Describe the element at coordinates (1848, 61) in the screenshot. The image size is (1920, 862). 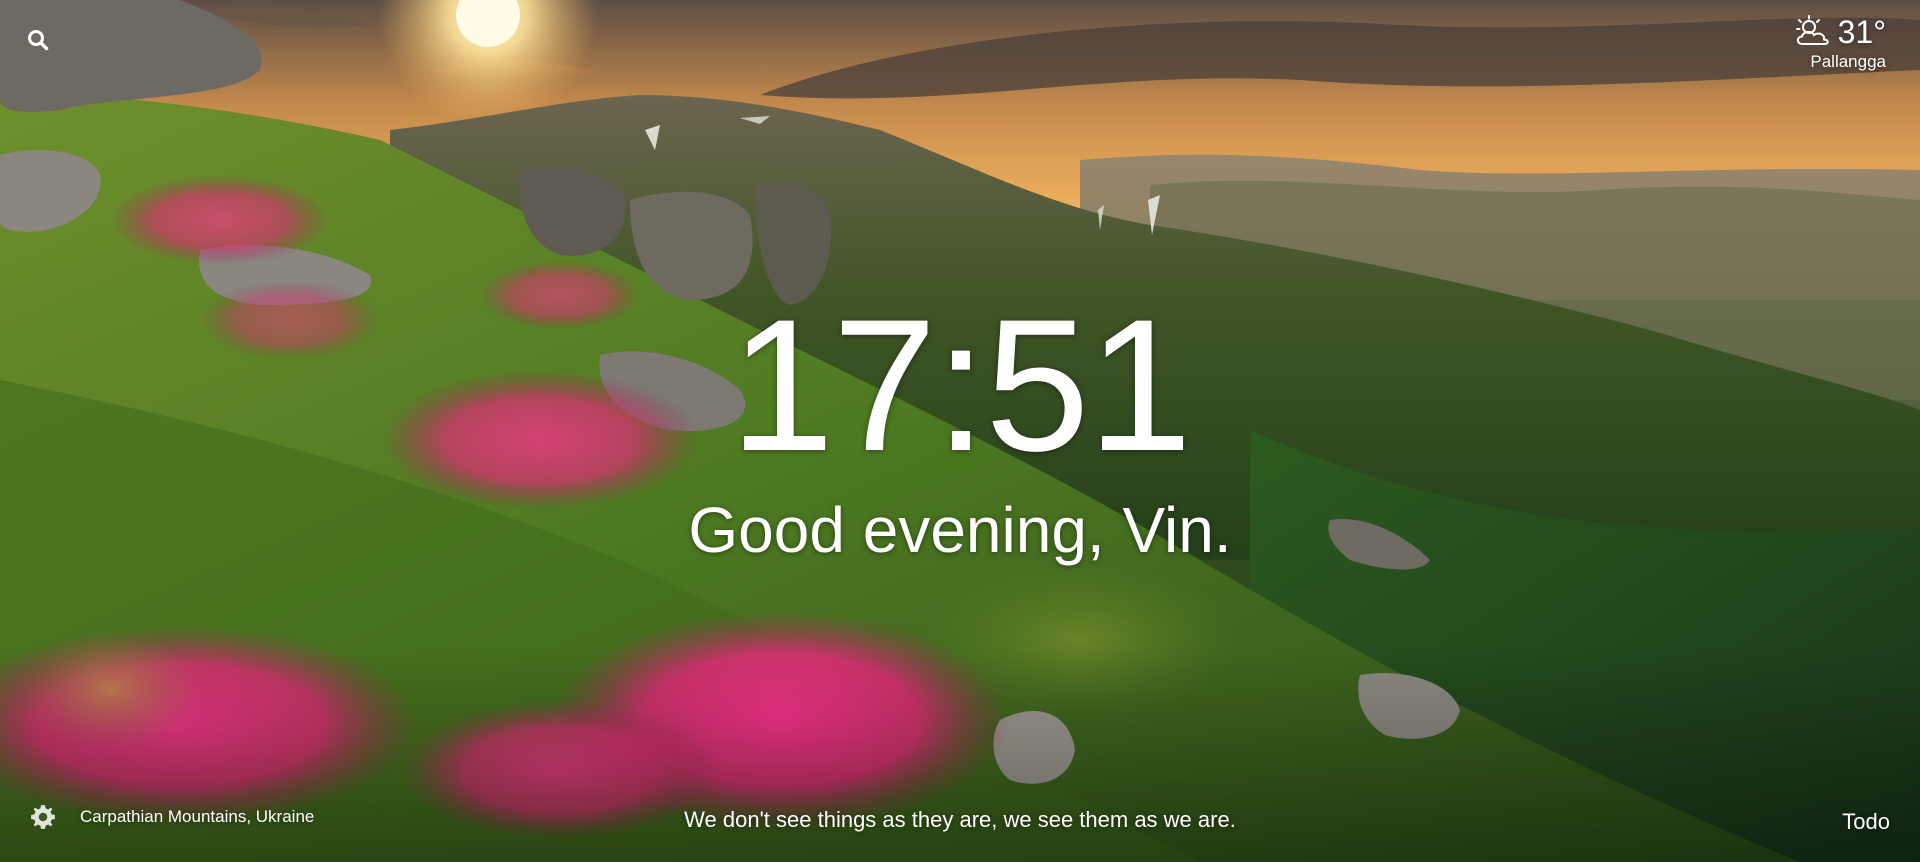
I see `weather-location: Pallangga` at that location.